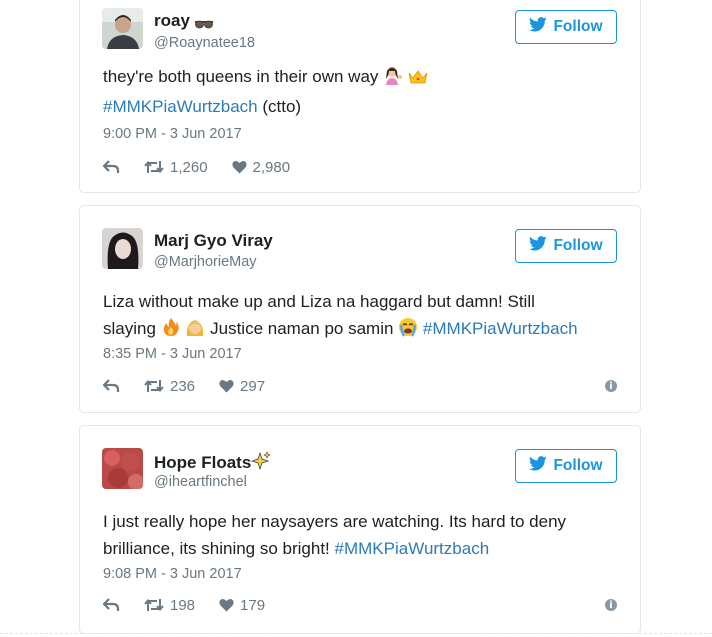 This screenshot has height=637, width=712. I want to click on sunglasses-emoji-icon, so click(203, 24).